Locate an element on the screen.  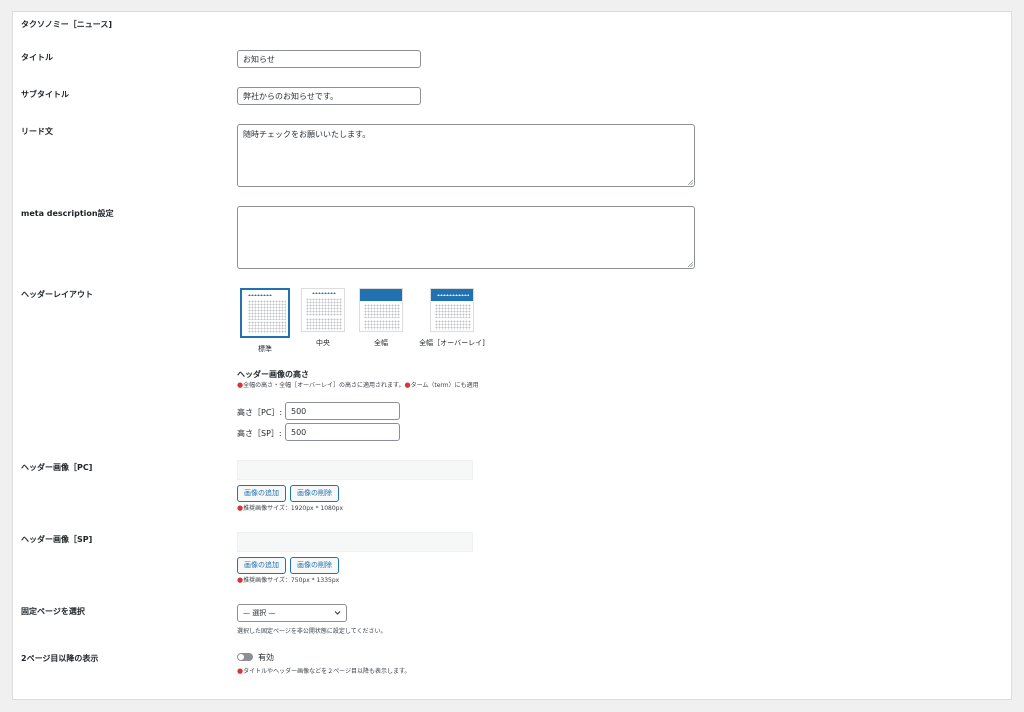
layout-option-fullwidth: 全幅 is located at coordinates (381, 318).